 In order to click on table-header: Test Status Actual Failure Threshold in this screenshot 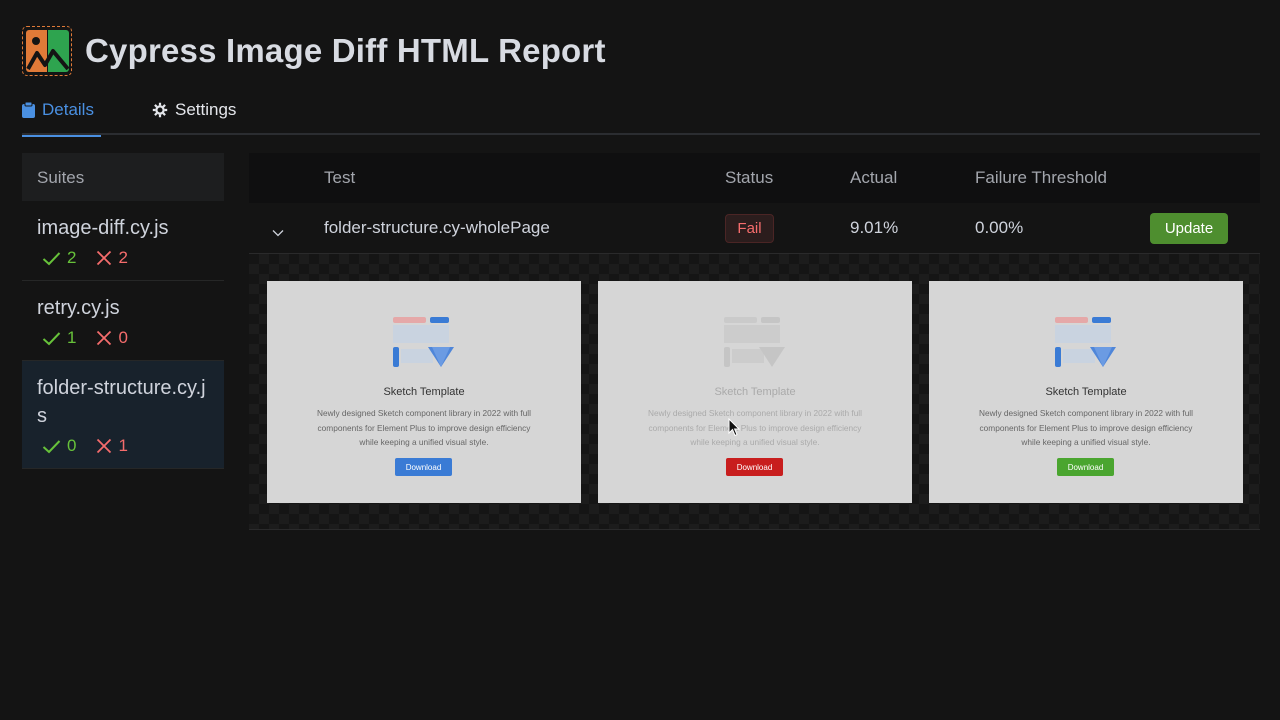, I will do `click(754, 178)`.